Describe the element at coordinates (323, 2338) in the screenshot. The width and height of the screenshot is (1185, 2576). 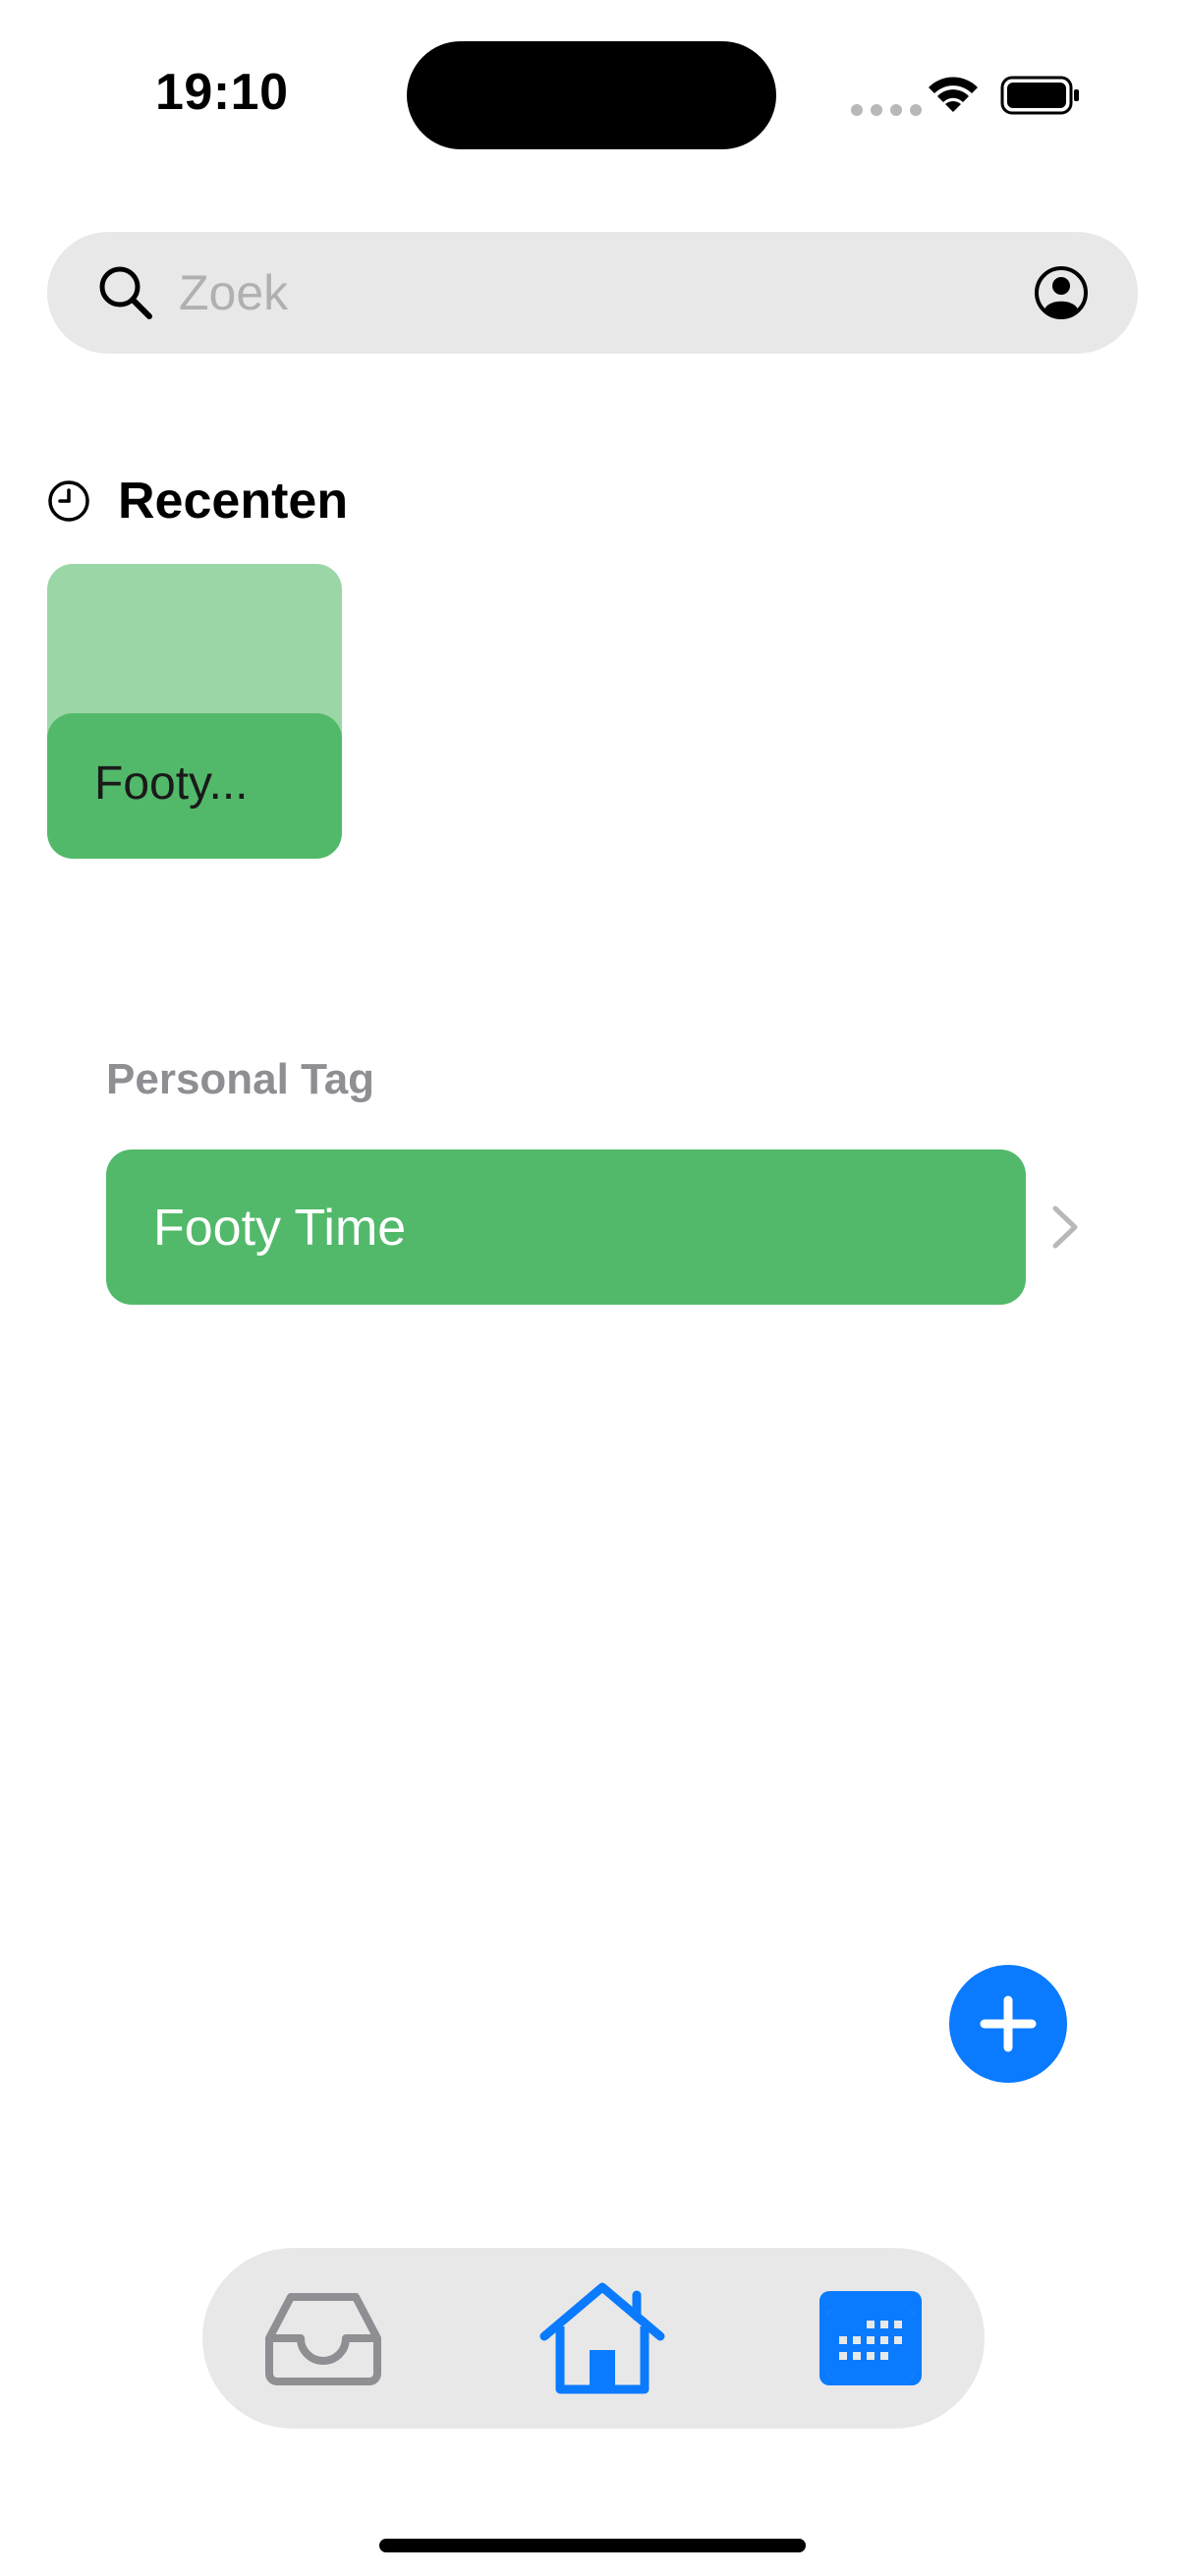
I see `inbox-tray-icon` at that location.